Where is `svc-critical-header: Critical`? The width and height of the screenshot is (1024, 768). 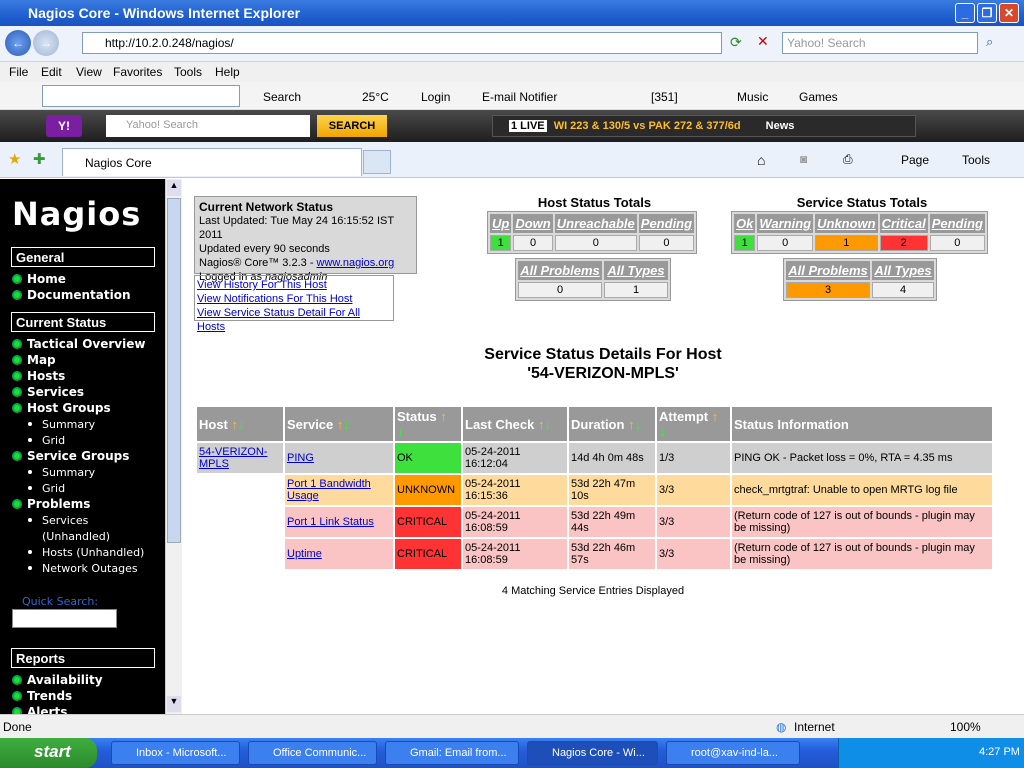 svc-critical-header: Critical is located at coordinates (903, 223).